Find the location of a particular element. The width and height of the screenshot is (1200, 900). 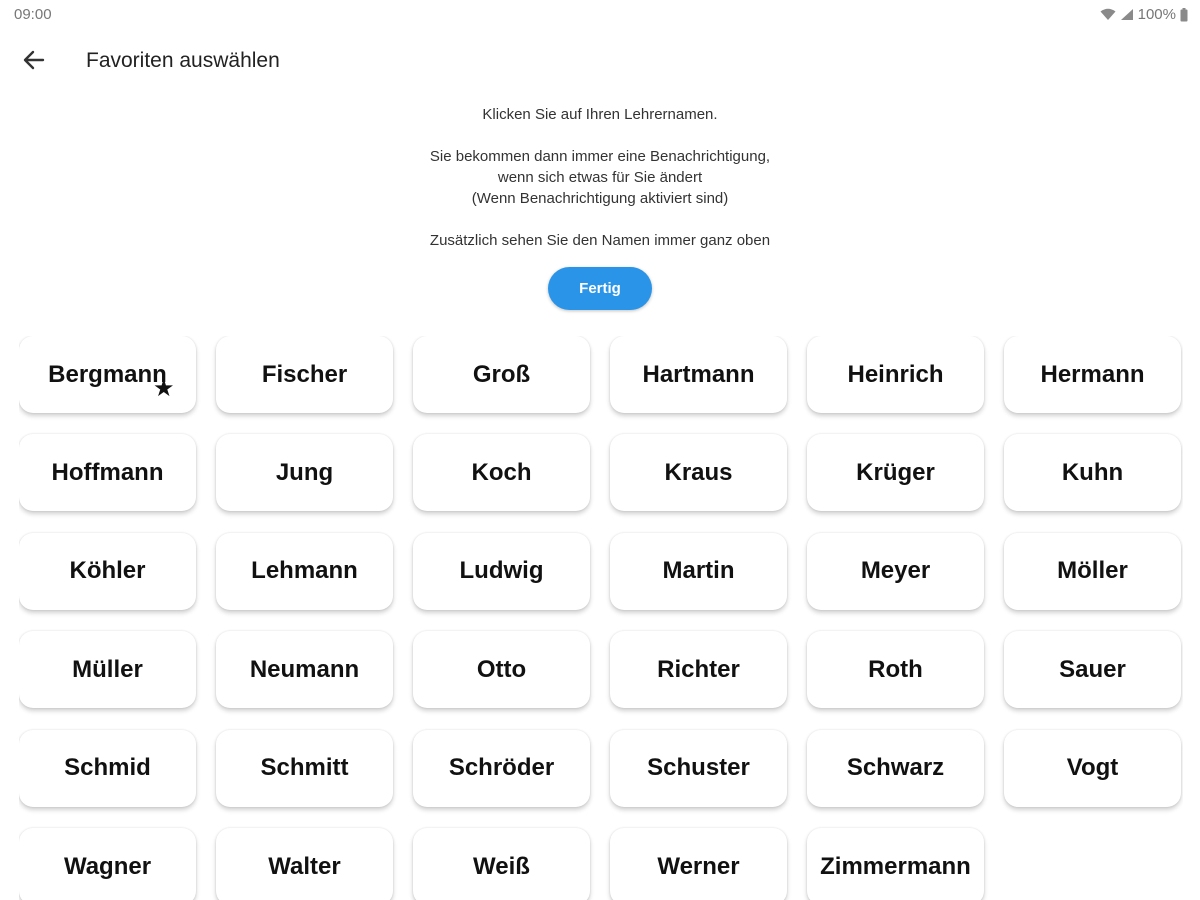

teacher-card: Sauer is located at coordinates (1092, 670).